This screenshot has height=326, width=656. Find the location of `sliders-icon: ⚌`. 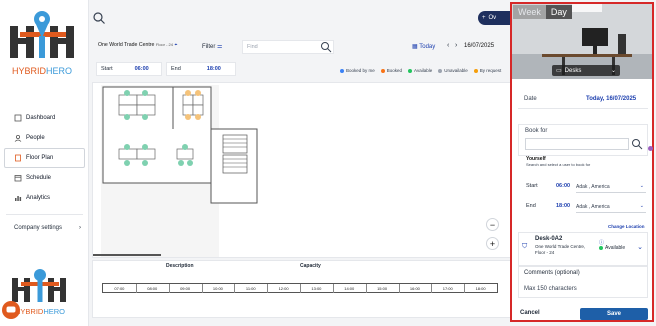

sliders-icon: ⚌ is located at coordinates (220, 47).